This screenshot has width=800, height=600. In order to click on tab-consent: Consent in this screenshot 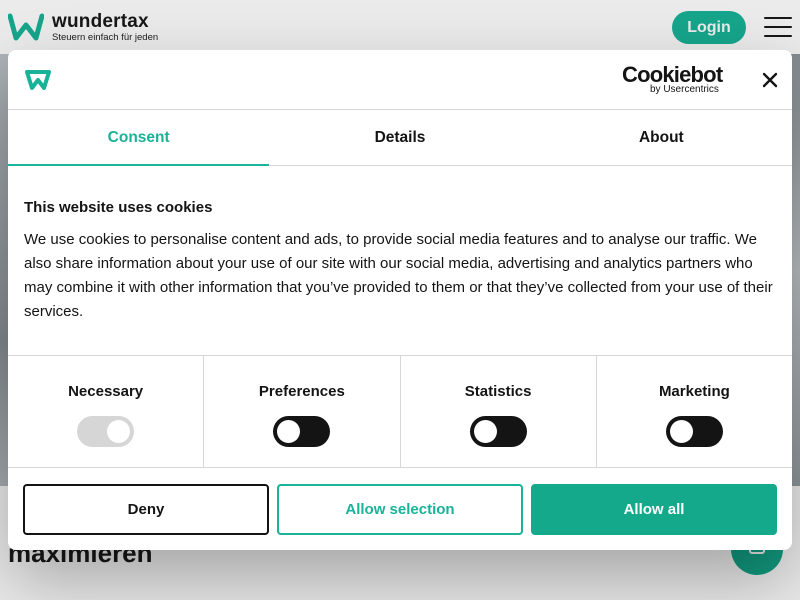, I will do `click(139, 138)`.